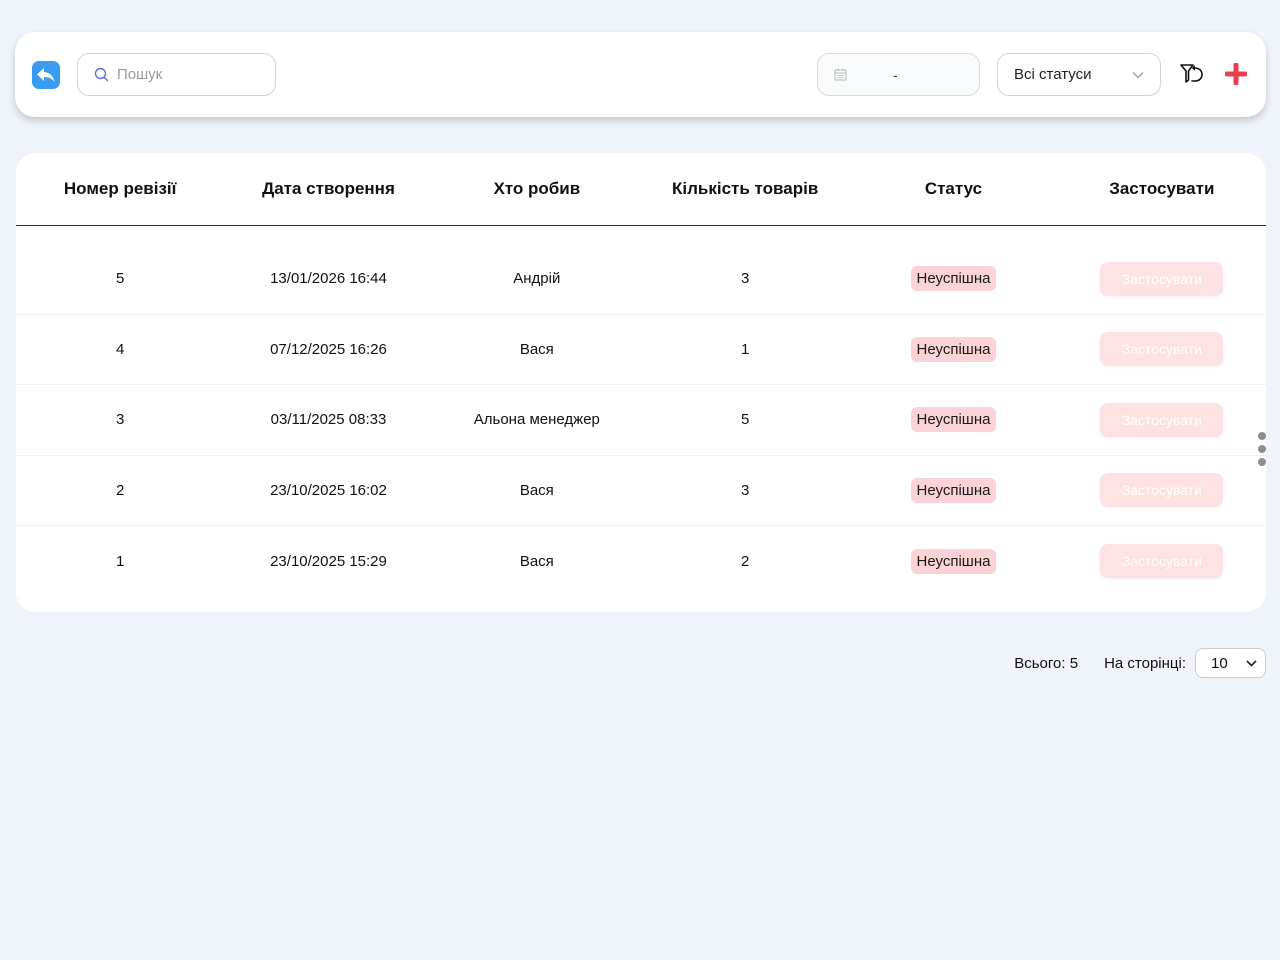  I want to click on search-box, so click(176, 74).